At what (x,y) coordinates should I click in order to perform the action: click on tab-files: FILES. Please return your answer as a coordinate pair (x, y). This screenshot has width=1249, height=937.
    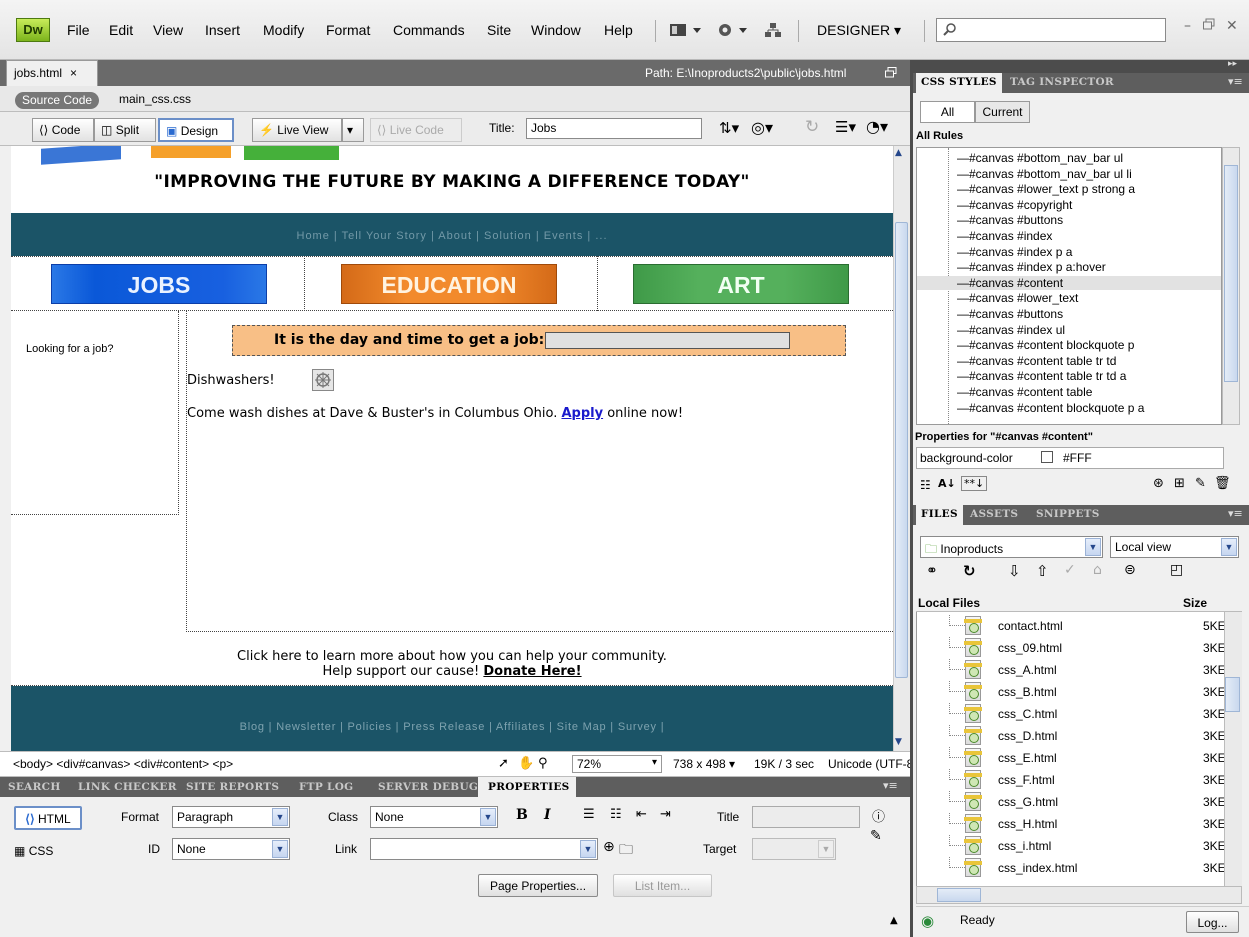
    Looking at the image, I should click on (939, 515).